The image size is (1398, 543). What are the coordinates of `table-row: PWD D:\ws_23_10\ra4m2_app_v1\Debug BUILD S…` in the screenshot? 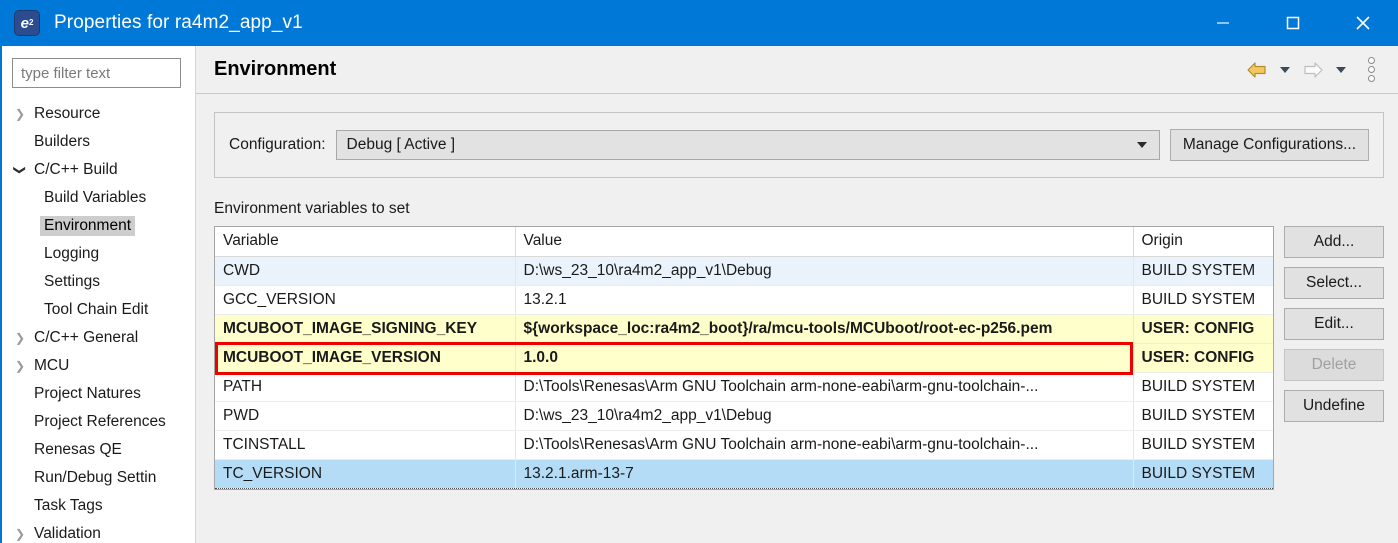 It's located at (744, 416).